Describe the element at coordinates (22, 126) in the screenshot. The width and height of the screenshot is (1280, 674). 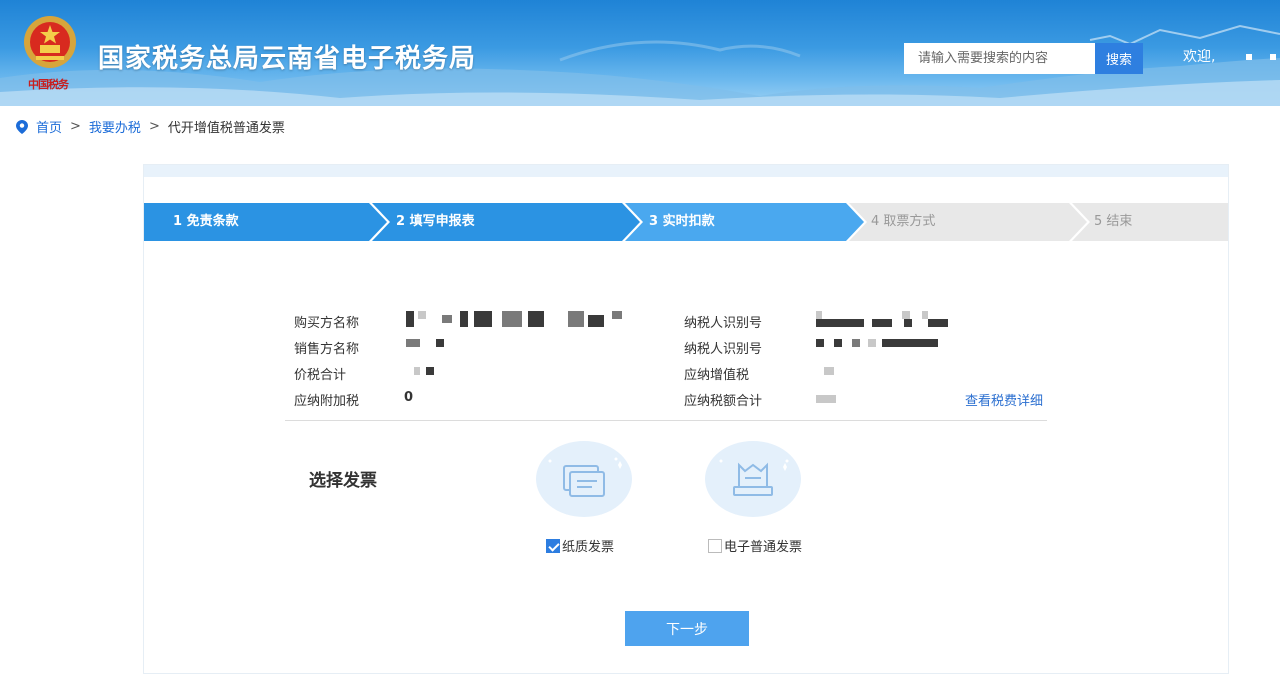
I see `location-pin-icon` at that location.